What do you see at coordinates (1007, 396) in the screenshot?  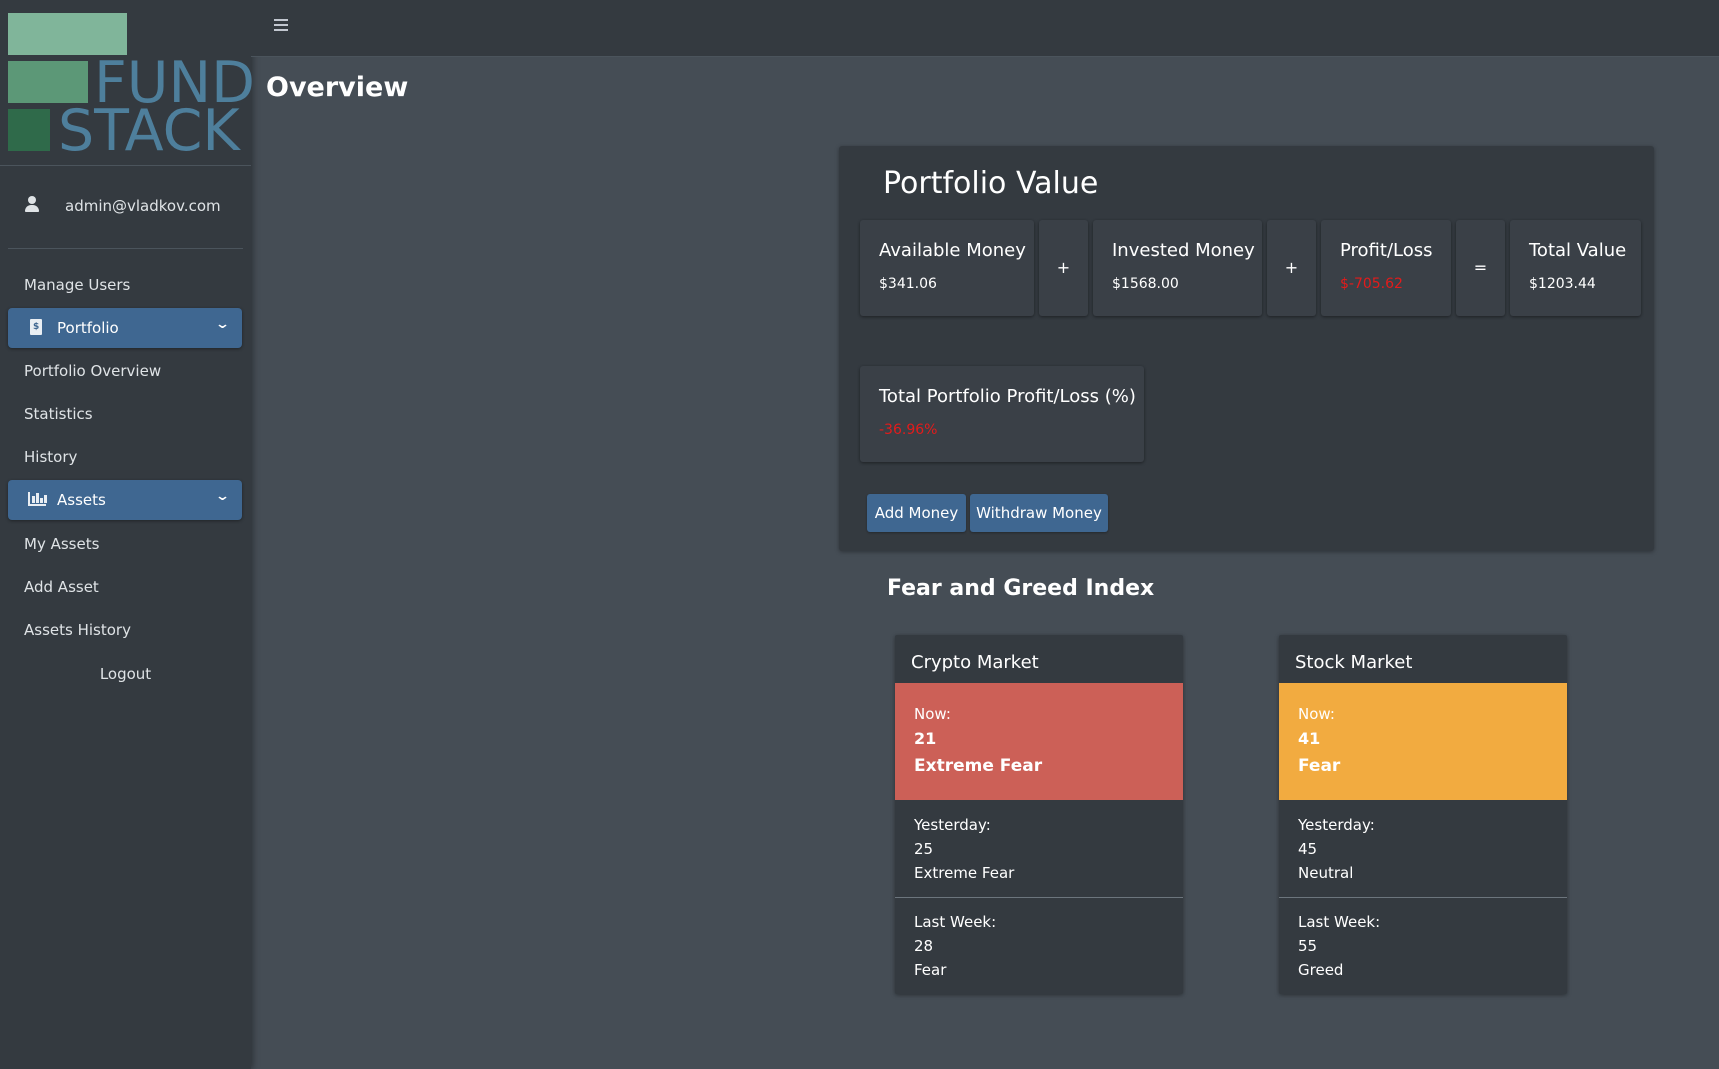 I see `total-profit-loss-percent-label: Total Portfolio Profit/Loss (%)` at bounding box center [1007, 396].